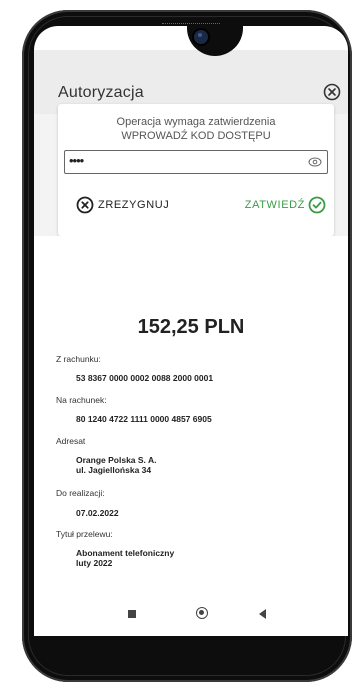 The height and width of the screenshot is (690, 354). I want to click on to-account-value: 80 1240 4722 1111 0000 4857 6905, so click(144, 419).